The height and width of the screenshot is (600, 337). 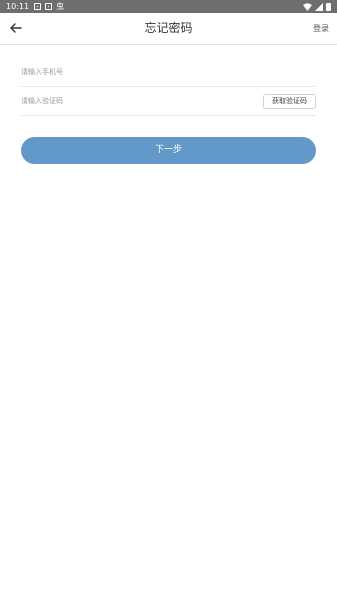 I want to click on status-bar: 10:11 虫, so click(x=168, y=6).